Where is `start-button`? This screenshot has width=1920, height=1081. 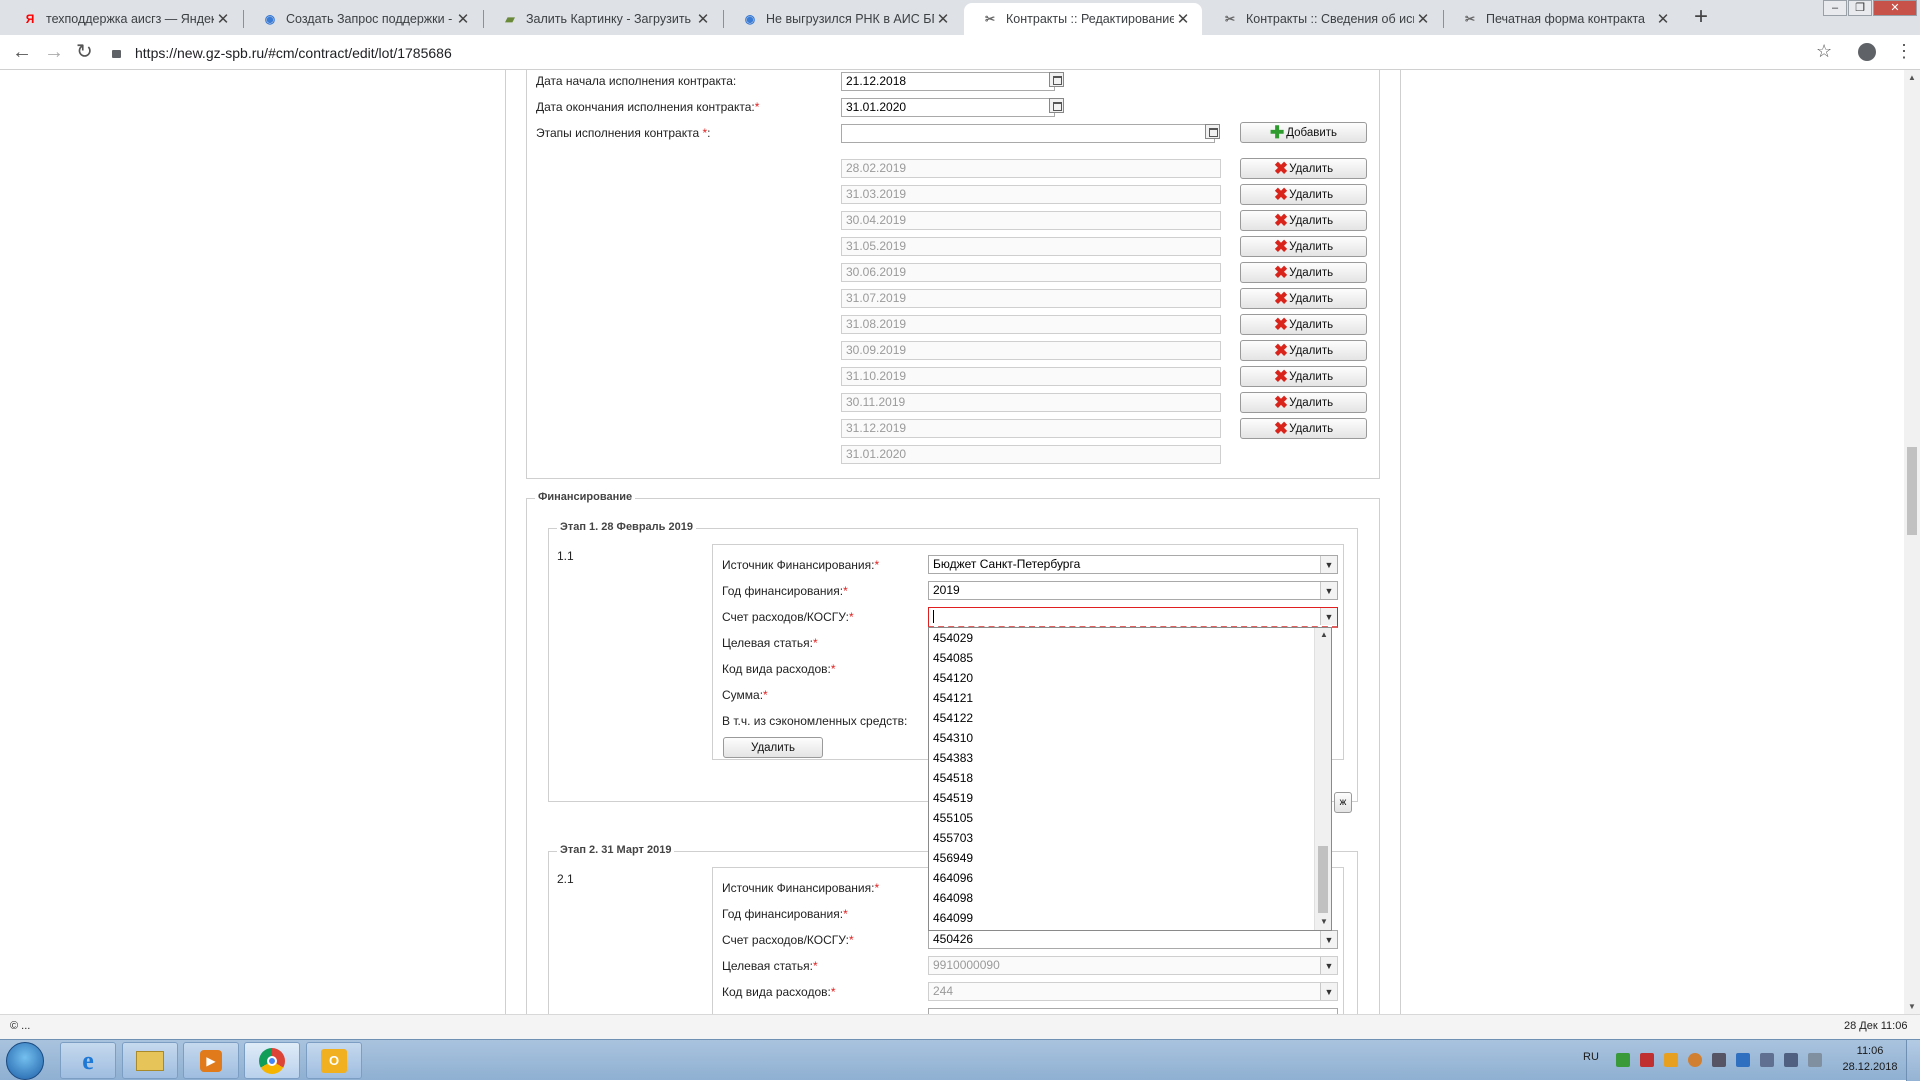
start-button is located at coordinates (25, 1061).